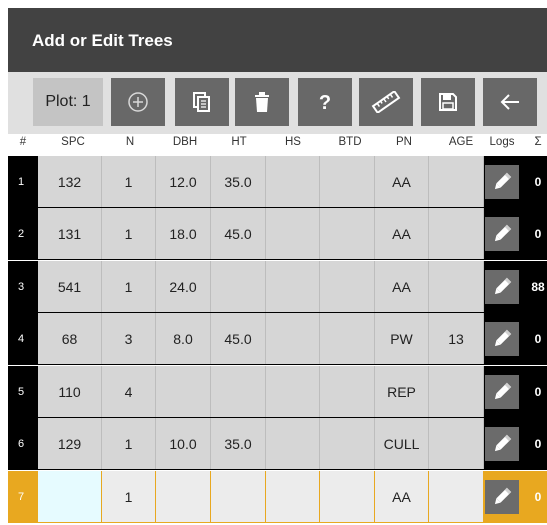 The image size is (547, 525). I want to click on cell-dbh: 8.0, so click(183, 338).